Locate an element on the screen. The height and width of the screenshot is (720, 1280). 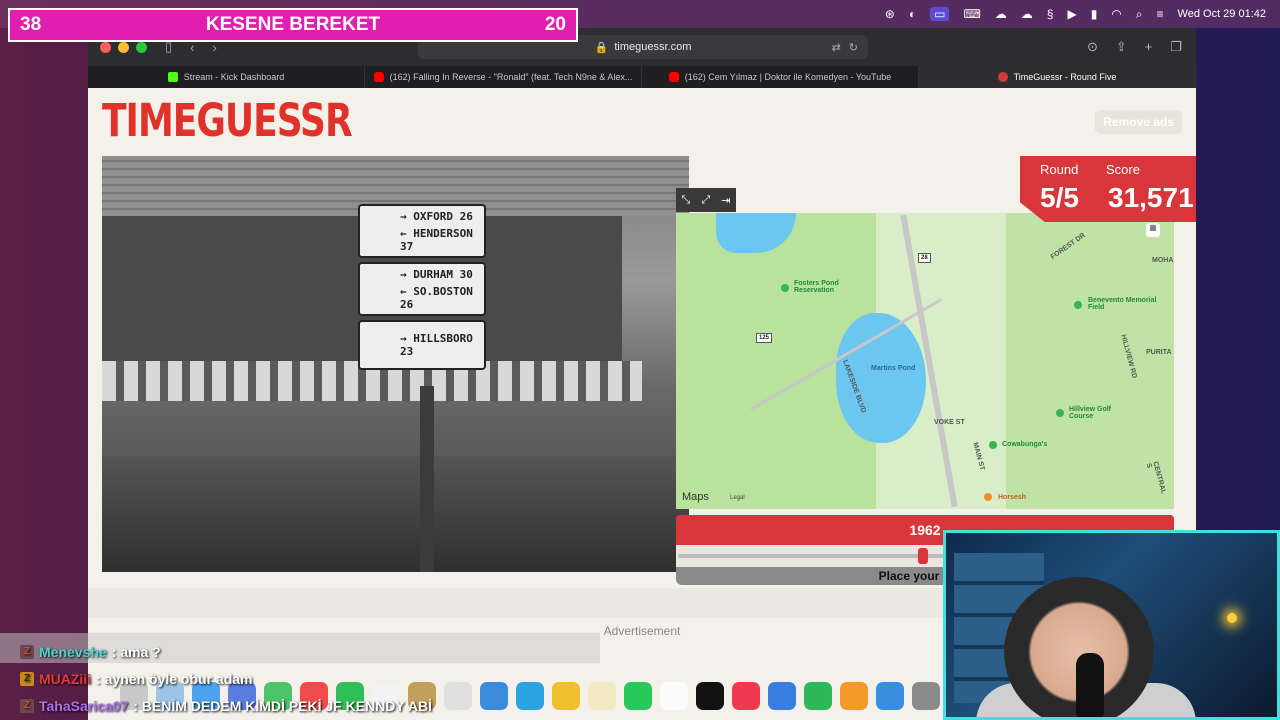
sign-line: ← SO.BOSTON 26 is located at coordinates (436, 297).